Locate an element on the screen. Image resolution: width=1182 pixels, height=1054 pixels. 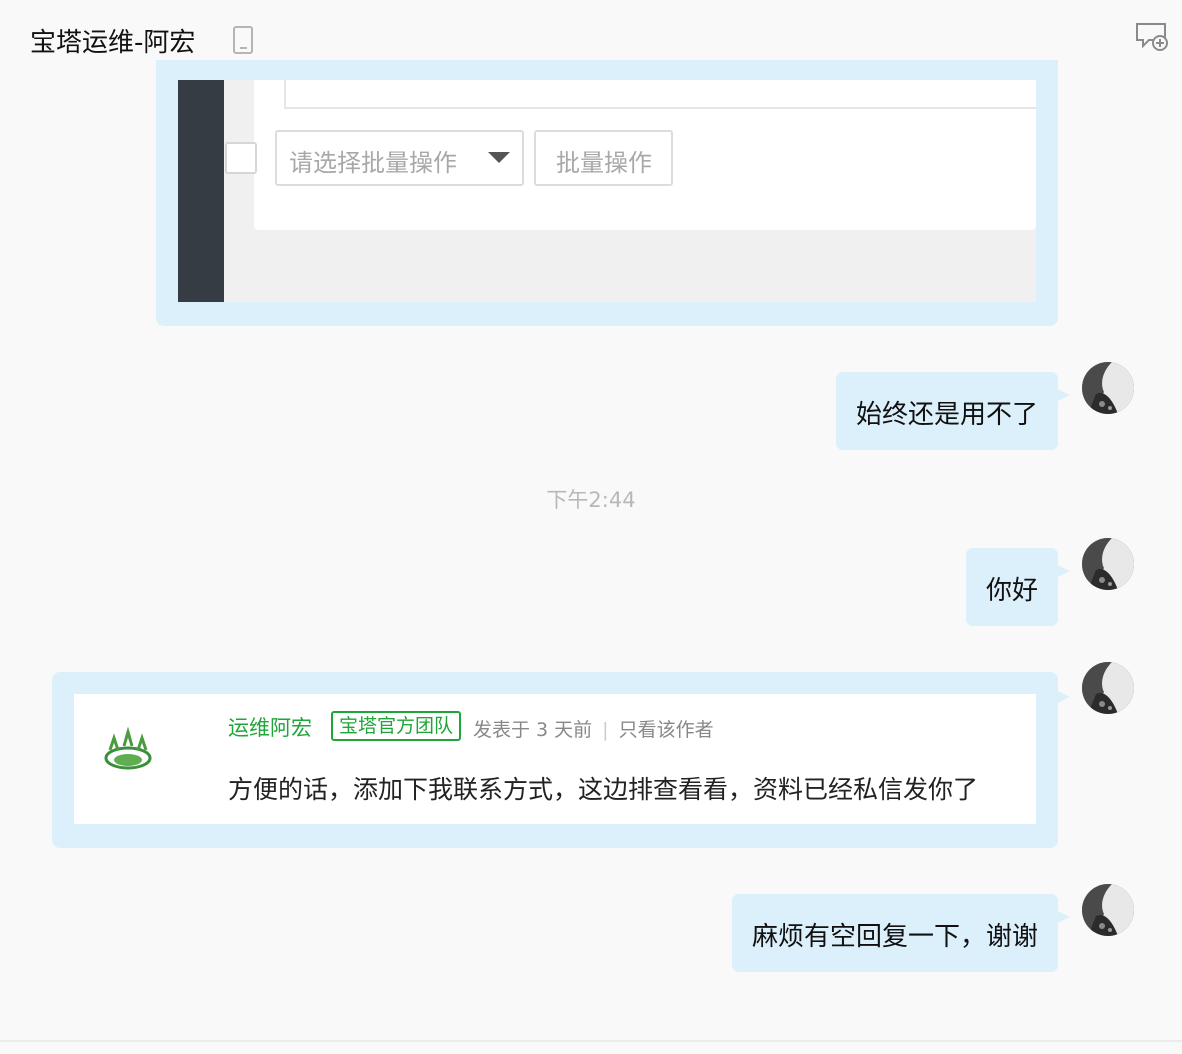
only-author-link: 只看该作者 is located at coordinates (666, 730).